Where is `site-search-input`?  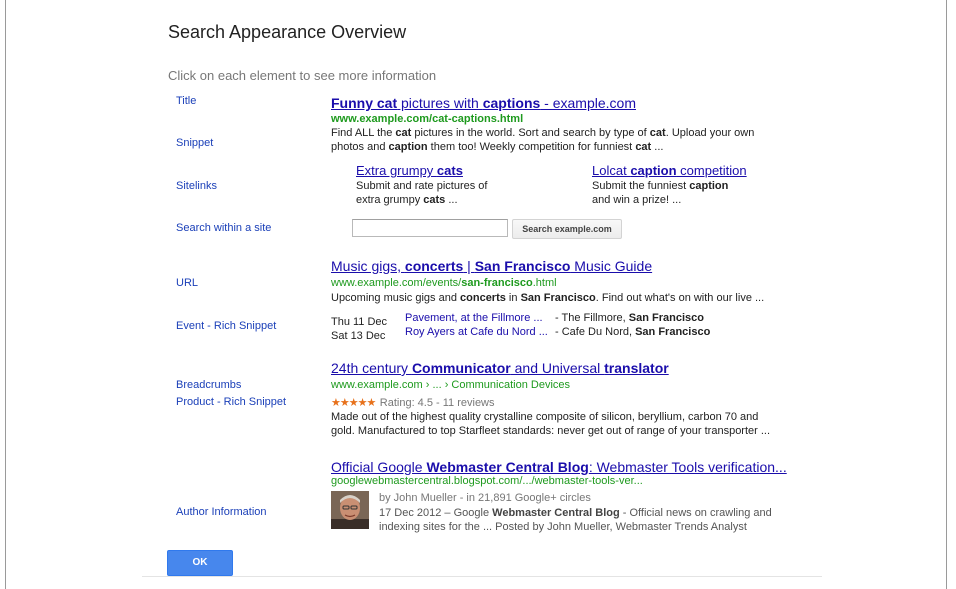 site-search-input is located at coordinates (430, 228).